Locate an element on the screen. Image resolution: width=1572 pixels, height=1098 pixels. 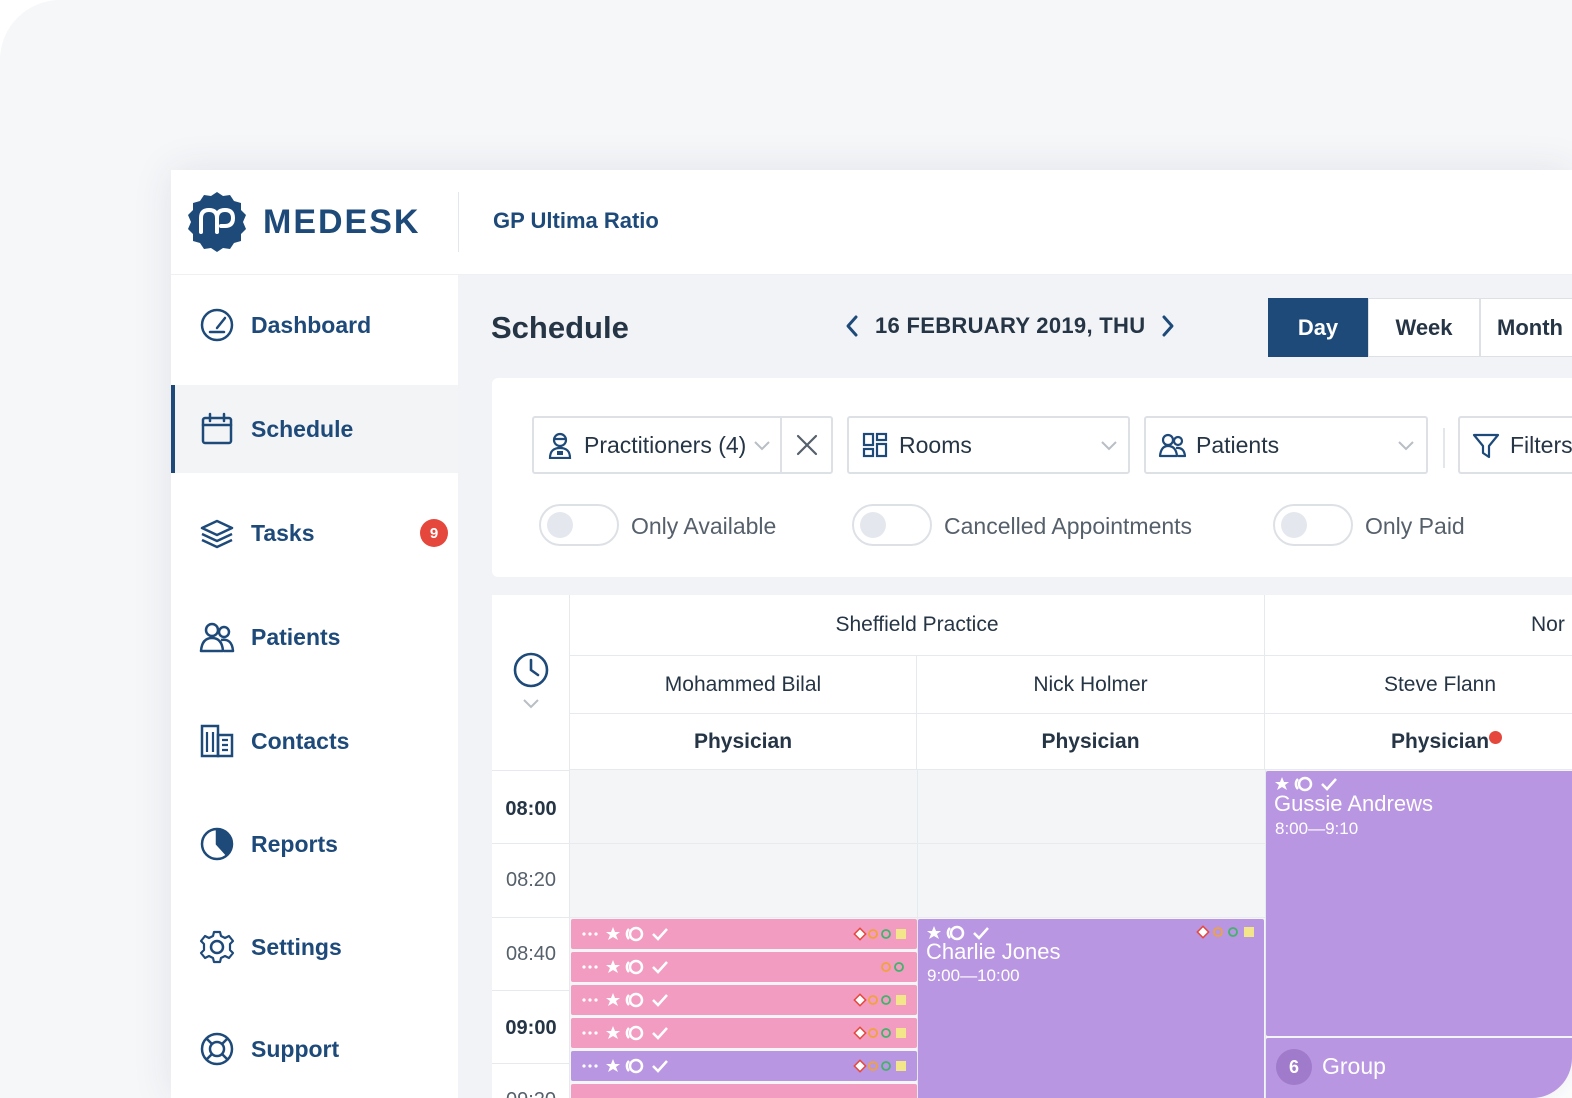
only-available-toggle is located at coordinates (579, 525).